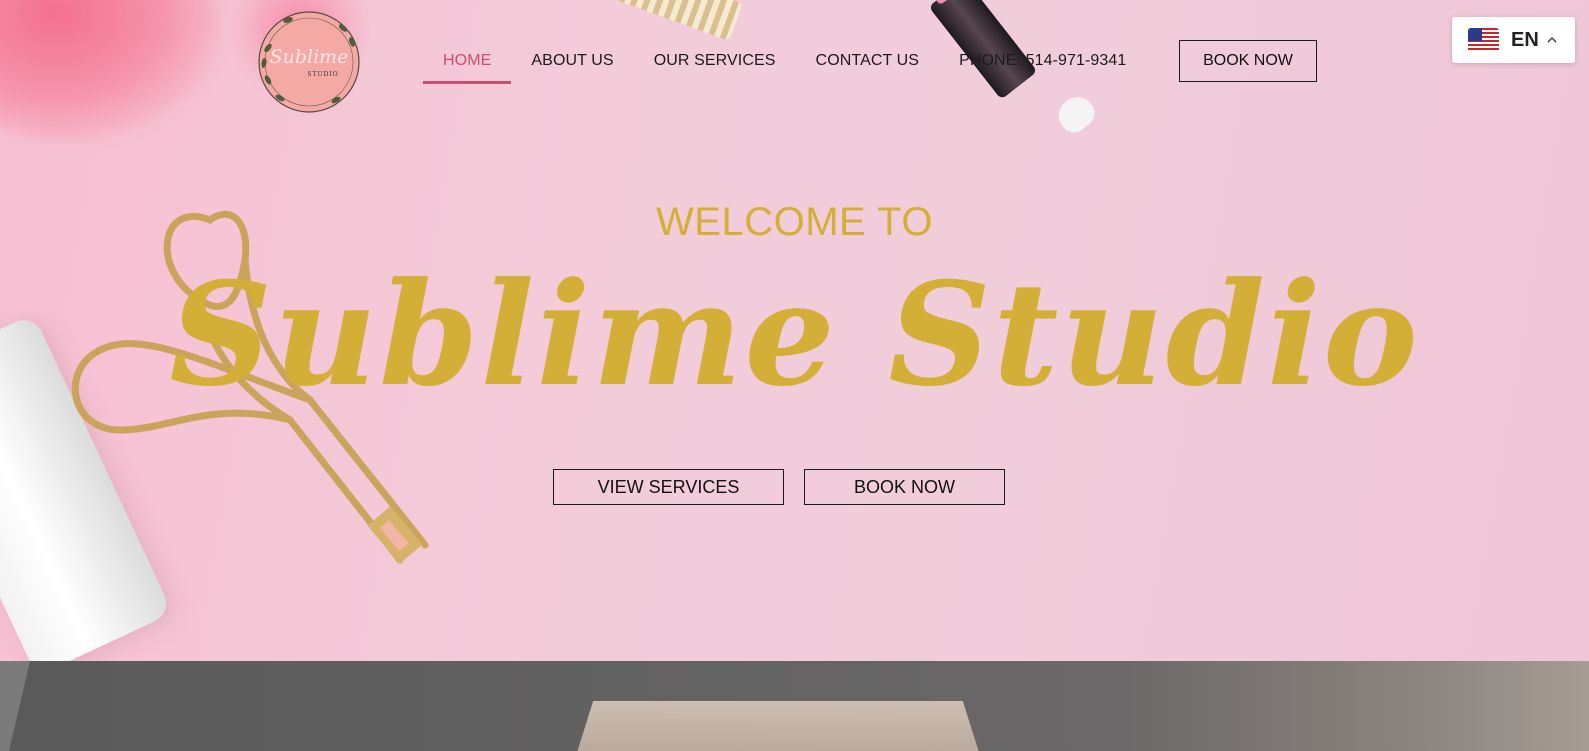 The height and width of the screenshot is (751, 1589). What do you see at coordinates (467, 67) in the screenshot?
I see `nav-home: HOME` at bounding box center [467, 67].